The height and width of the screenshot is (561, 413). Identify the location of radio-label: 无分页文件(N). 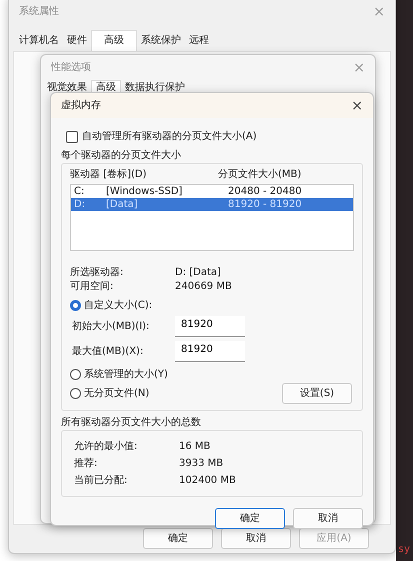
(117, 393).